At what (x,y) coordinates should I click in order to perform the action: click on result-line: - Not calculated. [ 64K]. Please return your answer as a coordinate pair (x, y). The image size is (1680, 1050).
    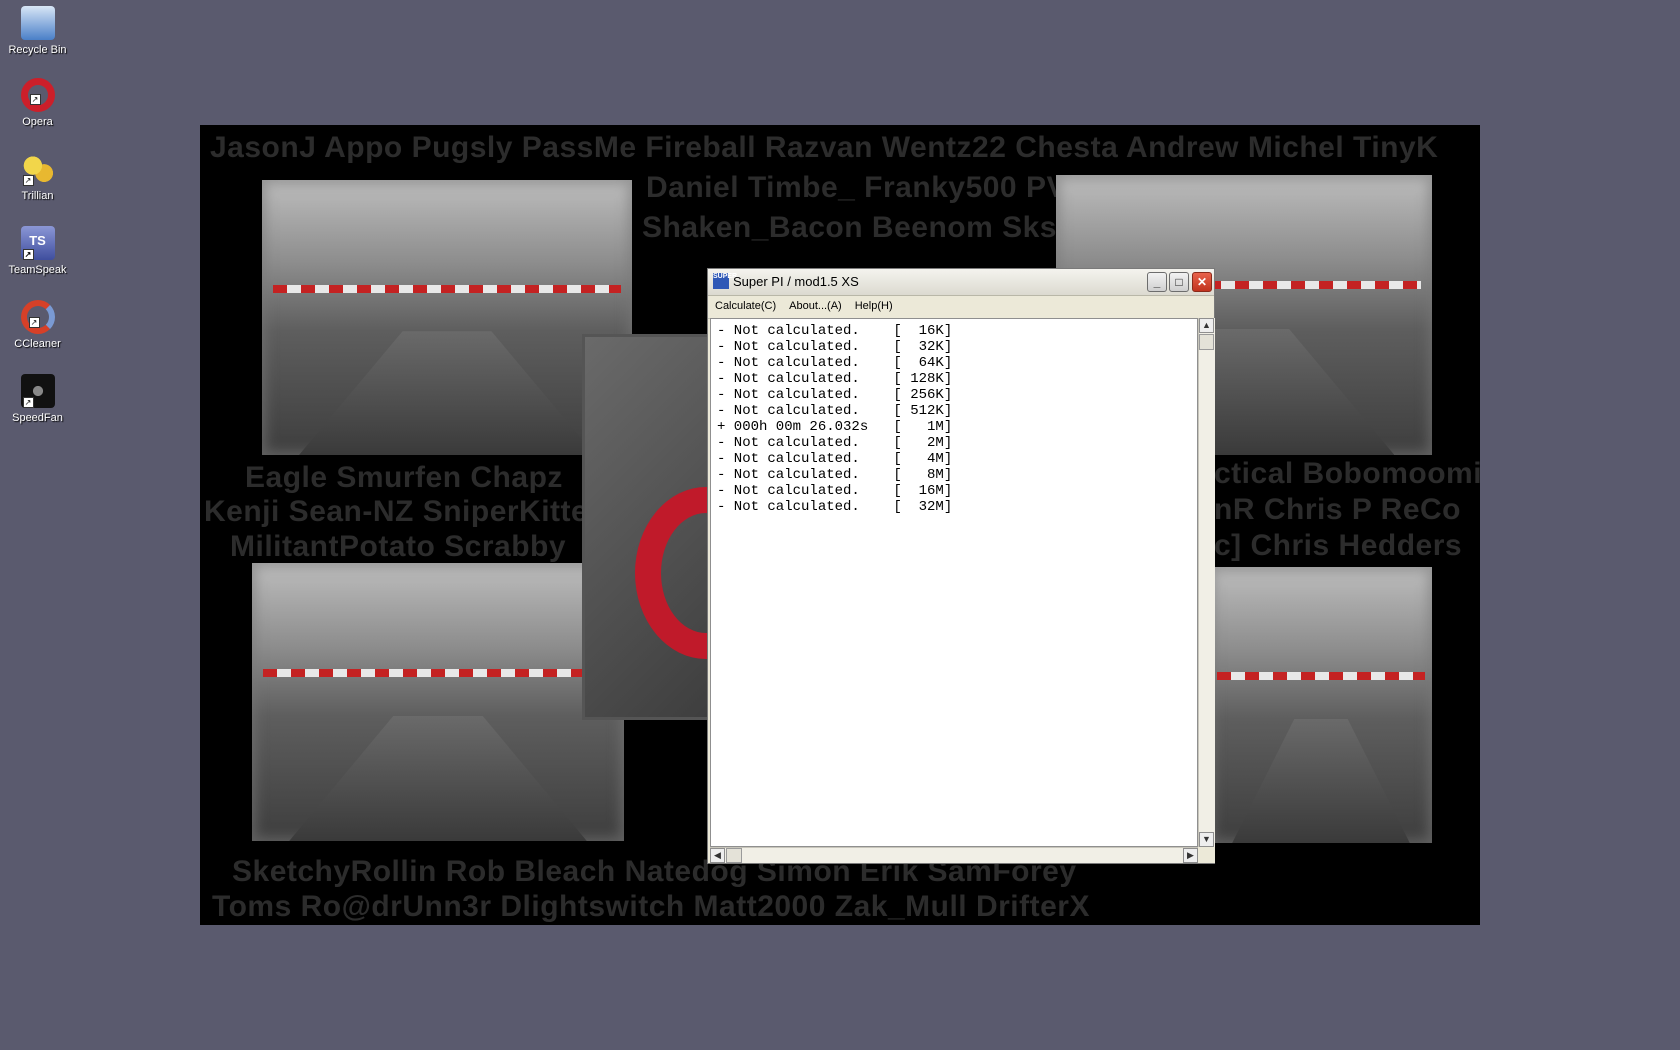
    Looking at the image, I should click on (835, 363).